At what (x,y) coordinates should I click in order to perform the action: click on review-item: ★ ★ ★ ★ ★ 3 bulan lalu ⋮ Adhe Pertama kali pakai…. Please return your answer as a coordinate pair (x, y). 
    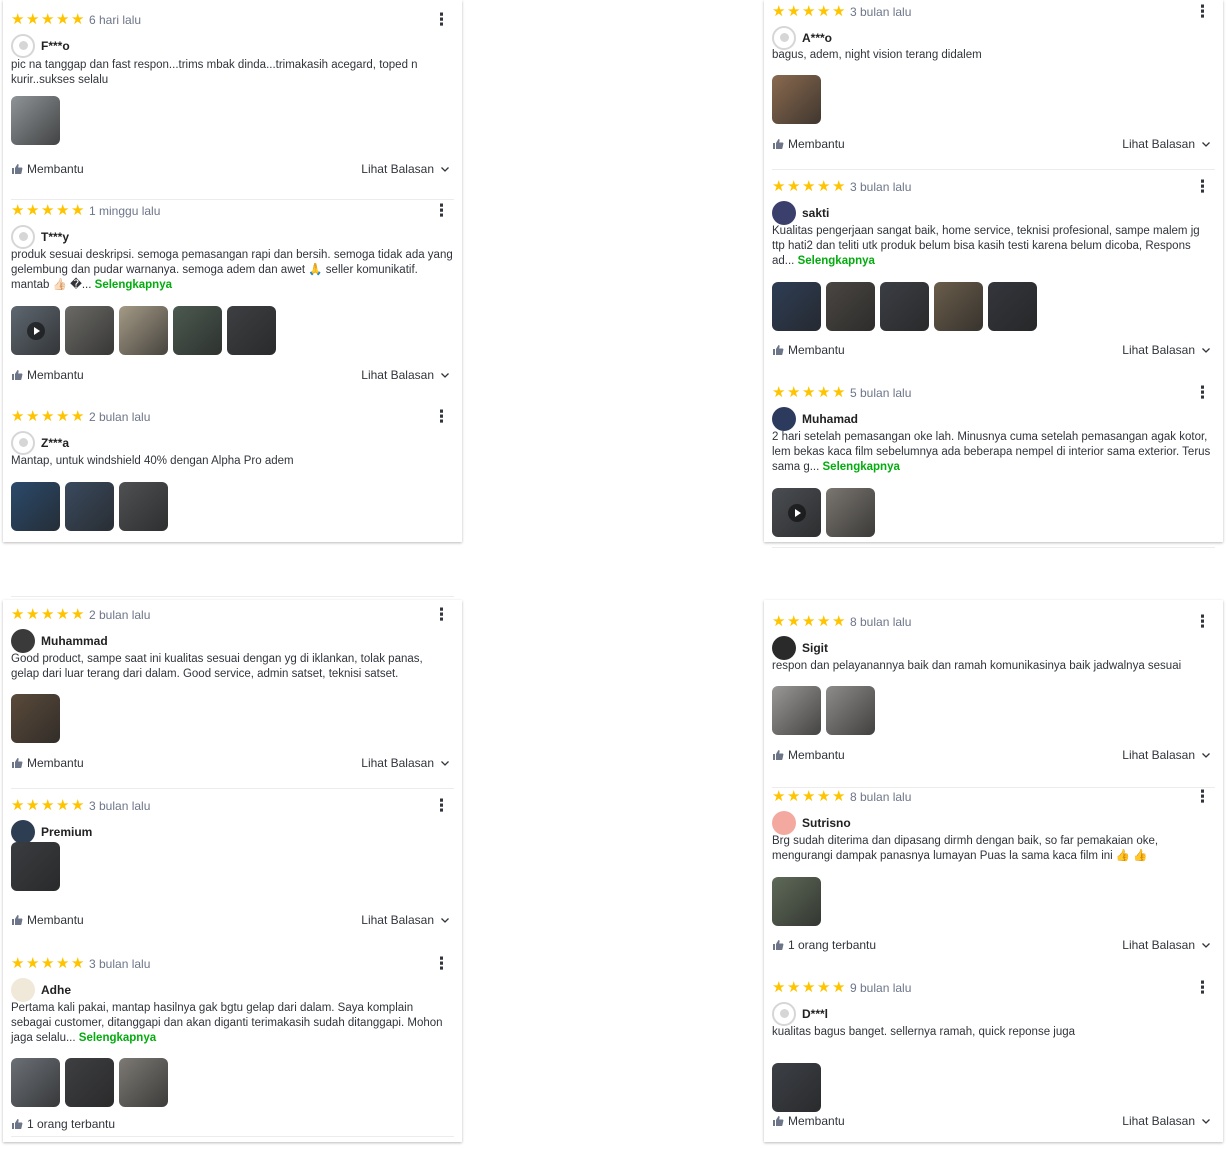
    Looking at the image, I should click on (232, 1048).